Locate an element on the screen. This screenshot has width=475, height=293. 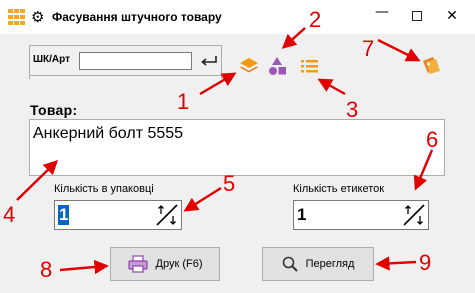
maximize-icon is located at coordinates (417, 16).